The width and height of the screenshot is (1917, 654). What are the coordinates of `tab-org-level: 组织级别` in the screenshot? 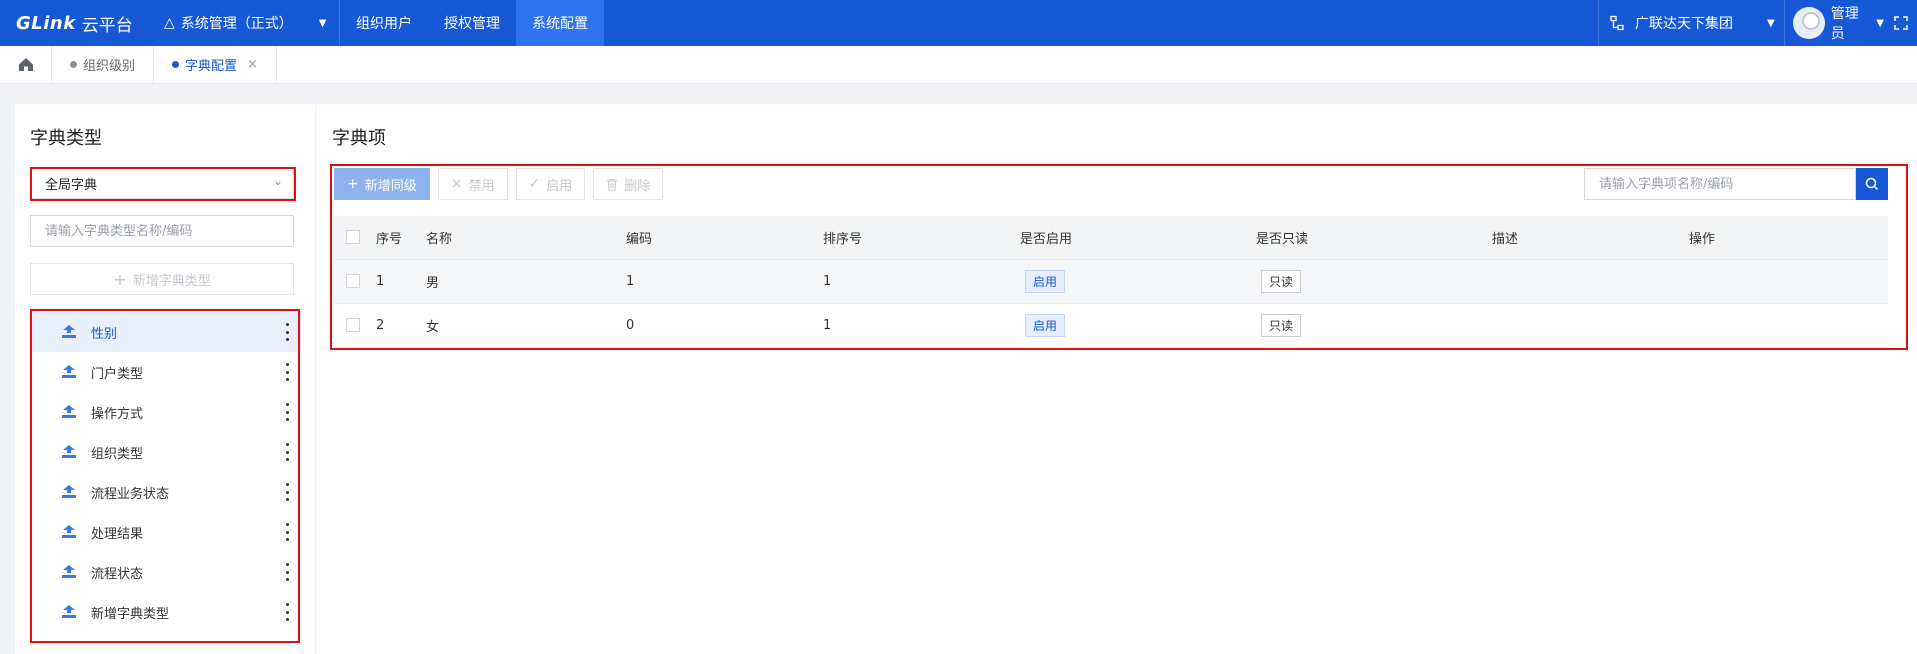 It's located at (103, 64).